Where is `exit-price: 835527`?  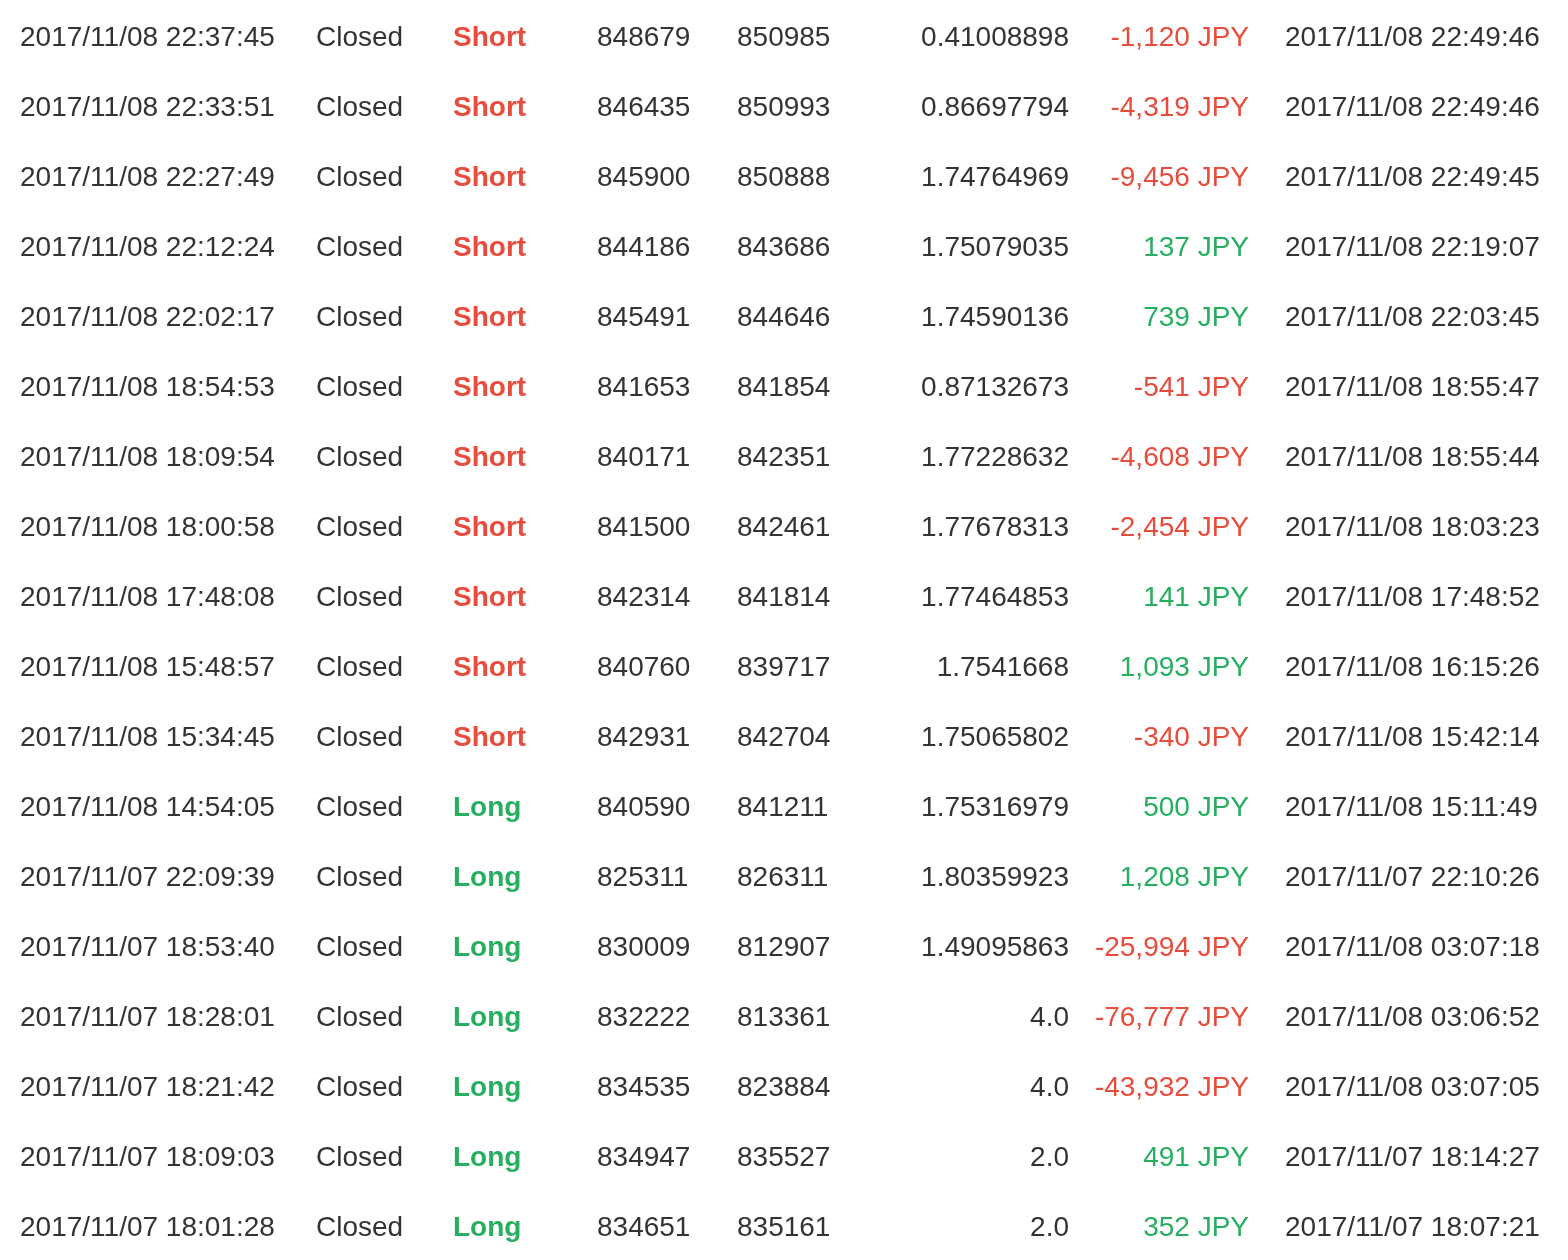 exit-price: 835527 is located at coordinates (784, 1157).